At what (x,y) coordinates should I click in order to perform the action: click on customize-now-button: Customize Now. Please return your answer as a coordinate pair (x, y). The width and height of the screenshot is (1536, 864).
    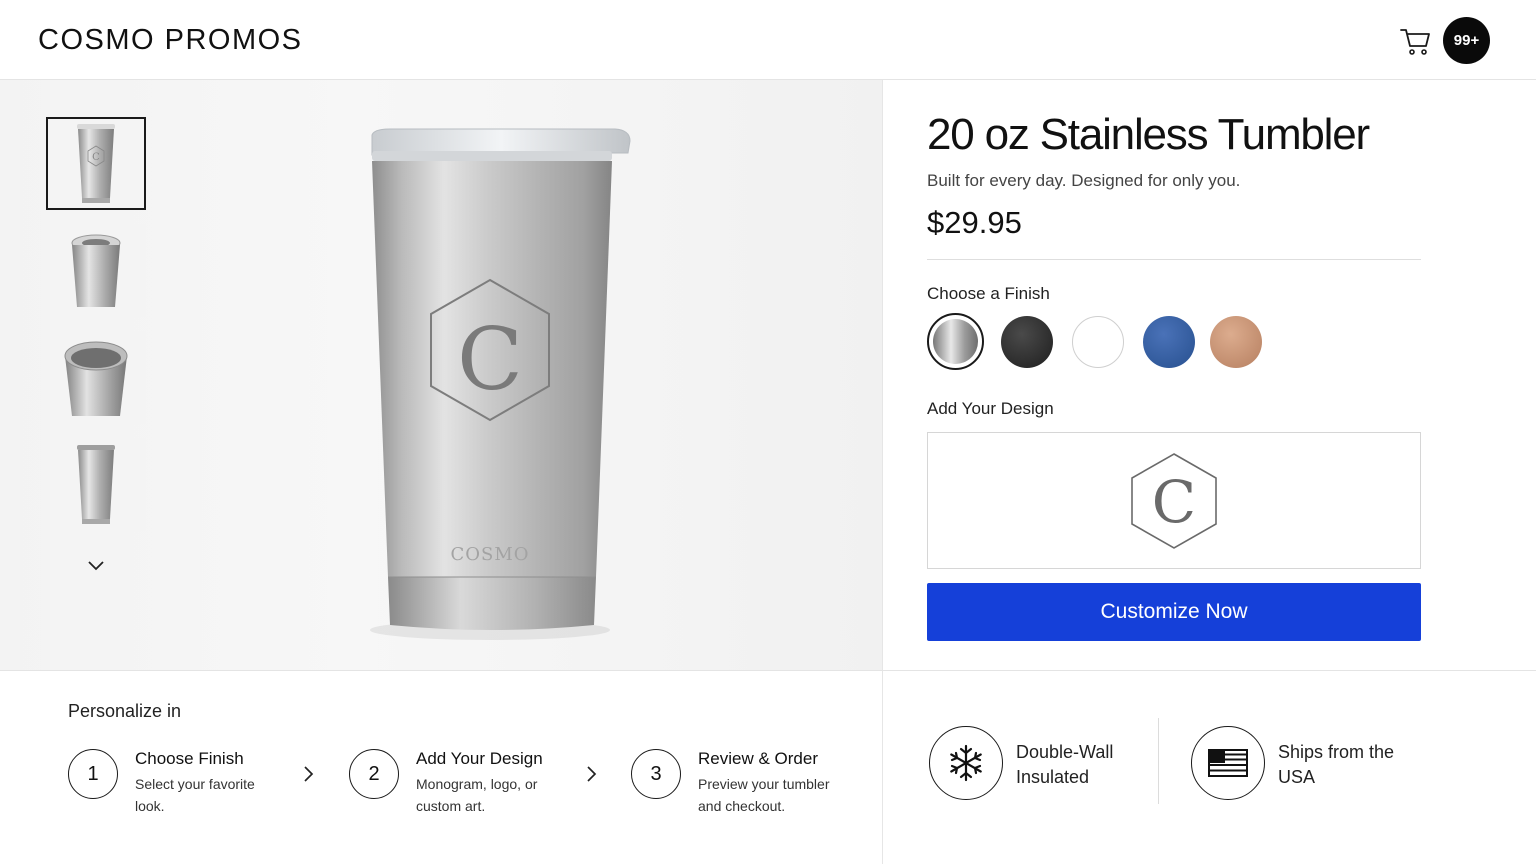
    Looking at the image, I should click on (1174, 612).